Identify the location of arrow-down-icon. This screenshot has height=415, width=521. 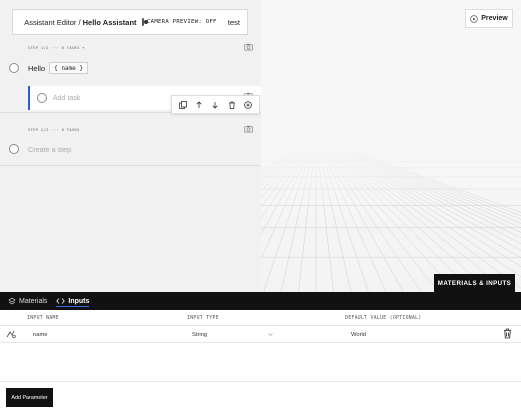
(215, 104).